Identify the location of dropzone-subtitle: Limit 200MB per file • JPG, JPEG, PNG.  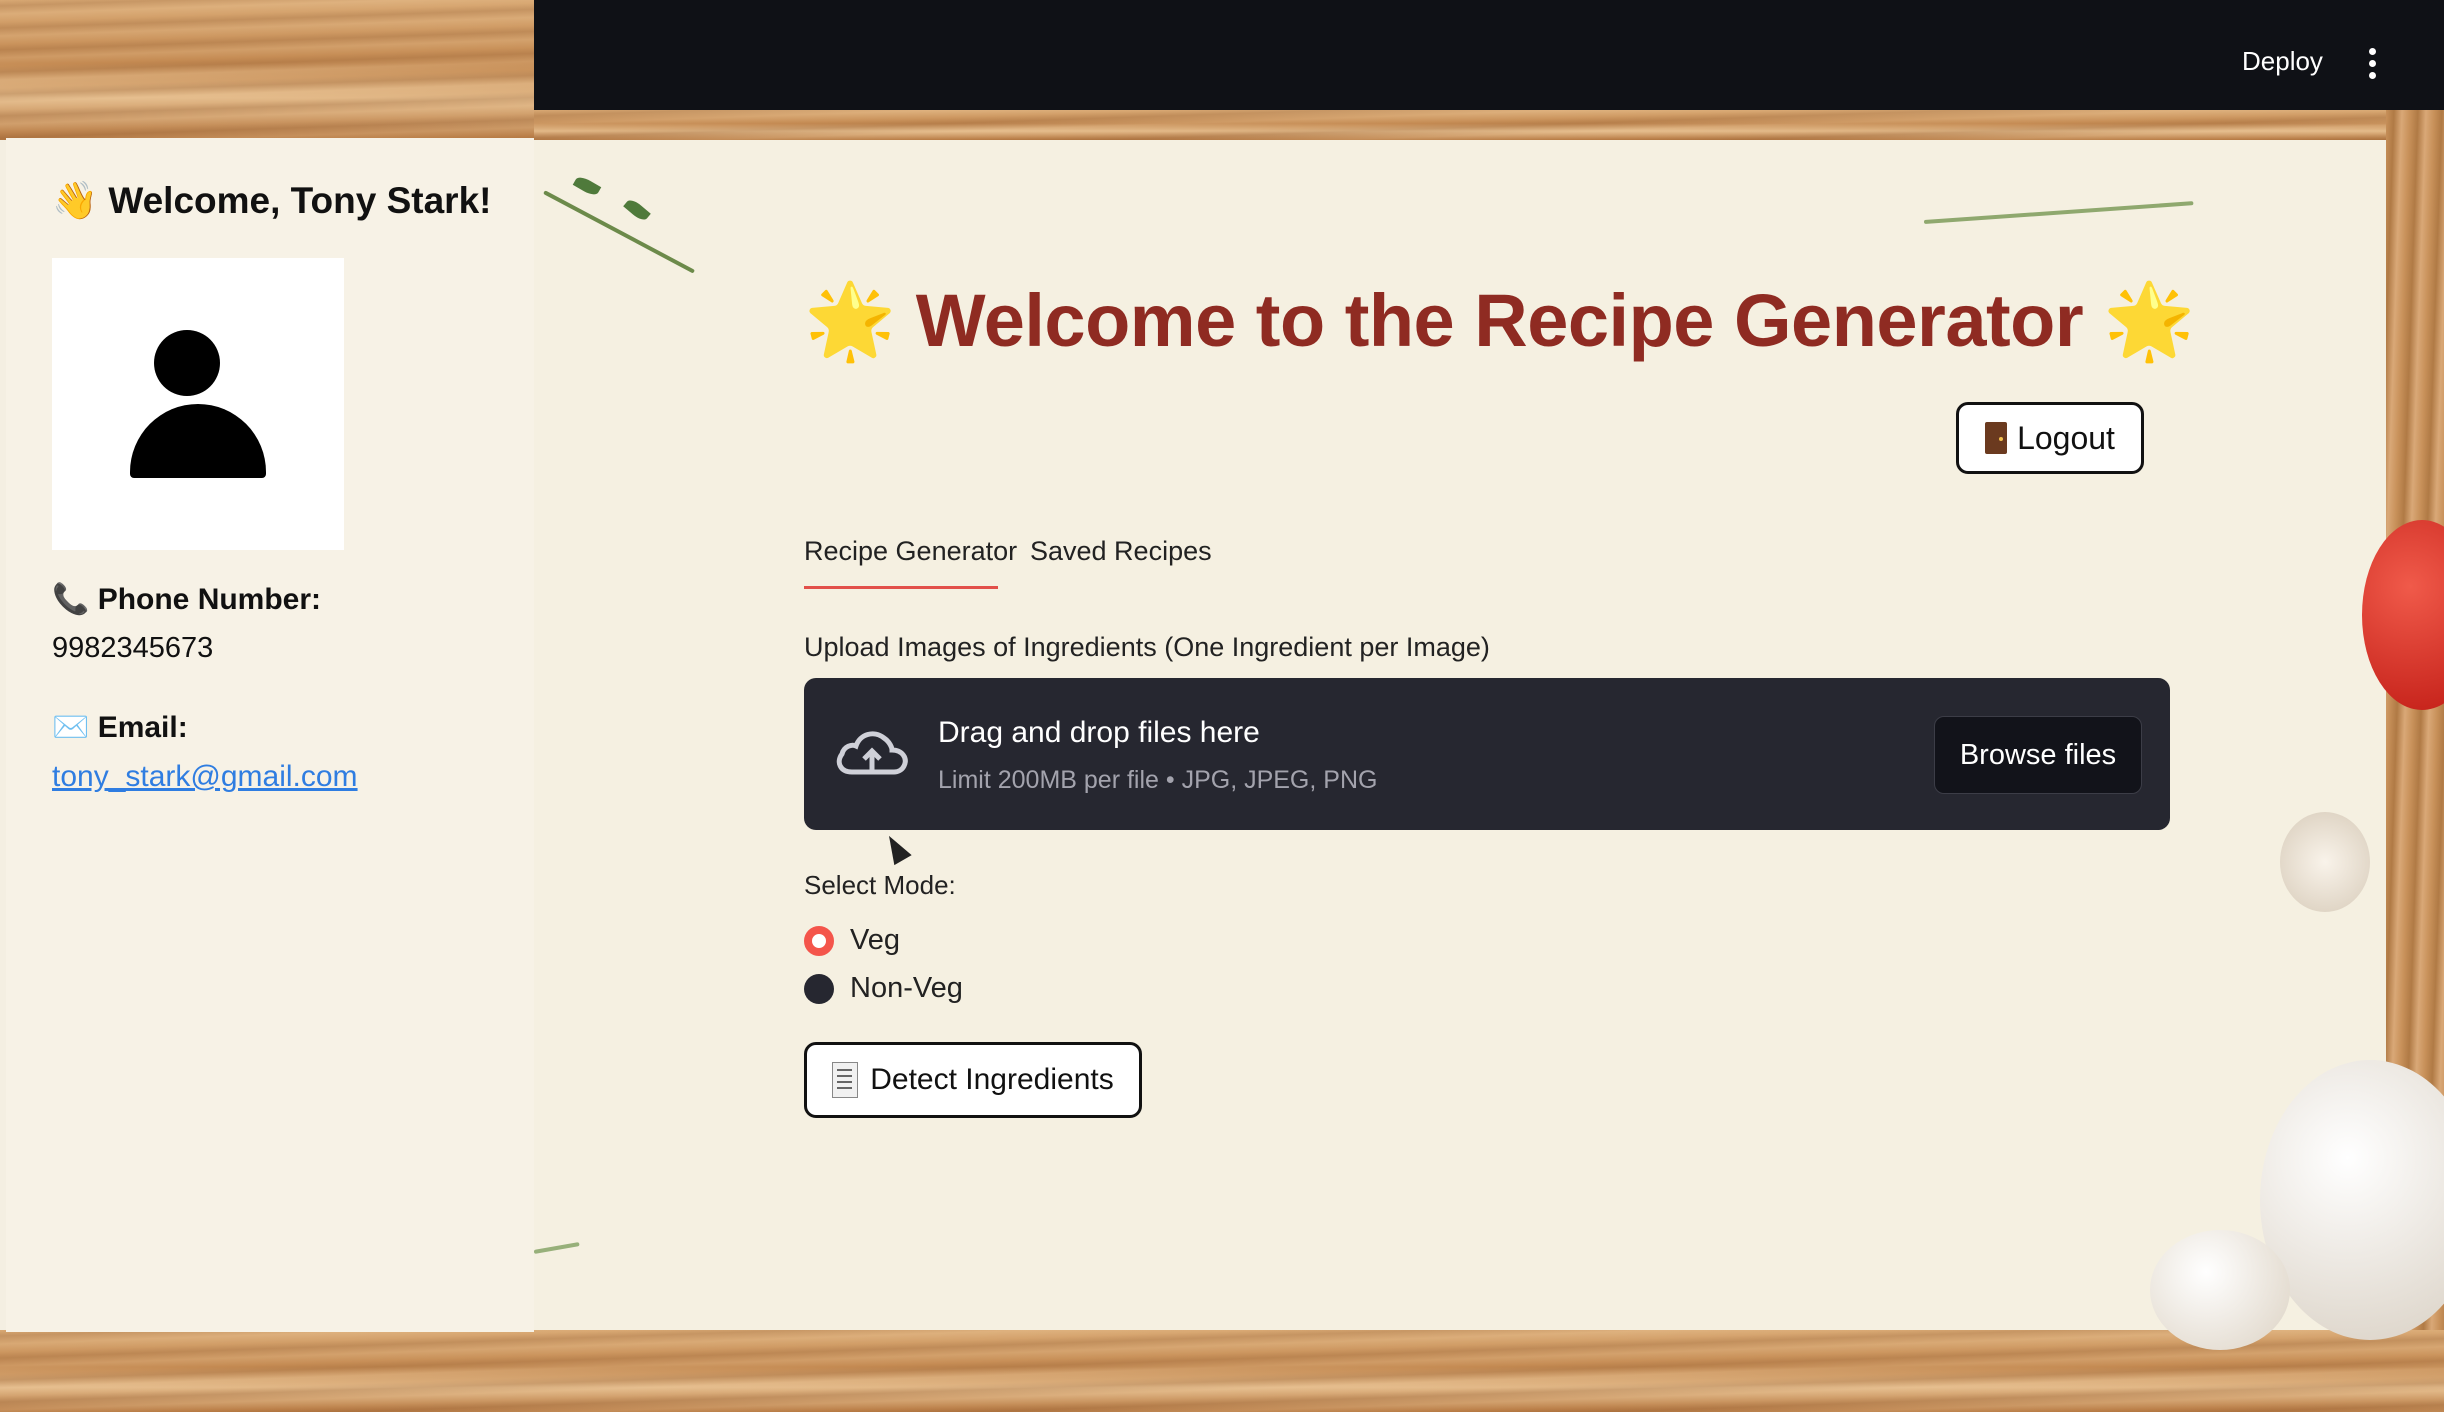
(1158, 780).